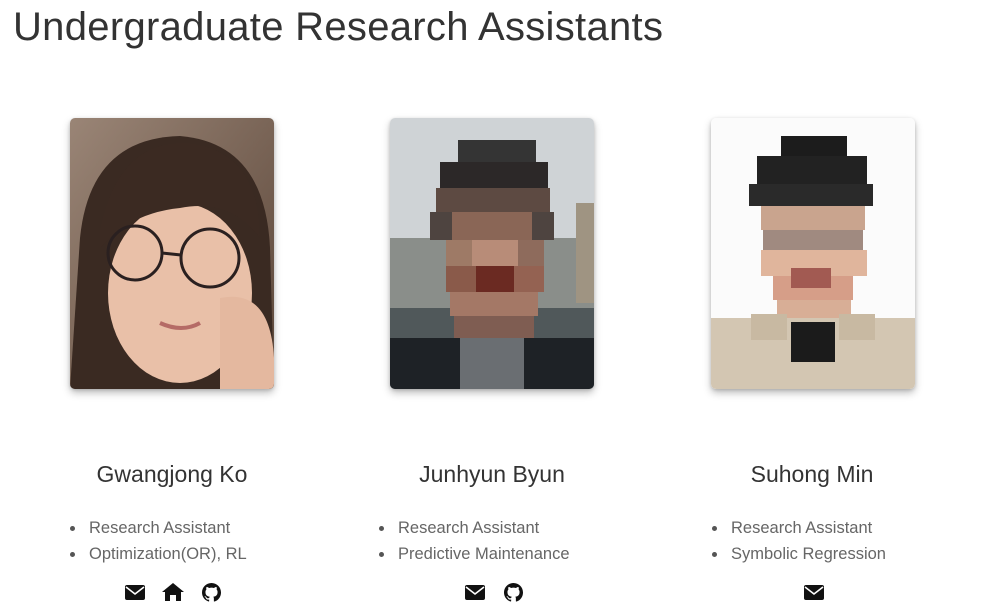  I want to click on member-roles: Research Assistant Optimization(OR), RL, so click(158, 541).